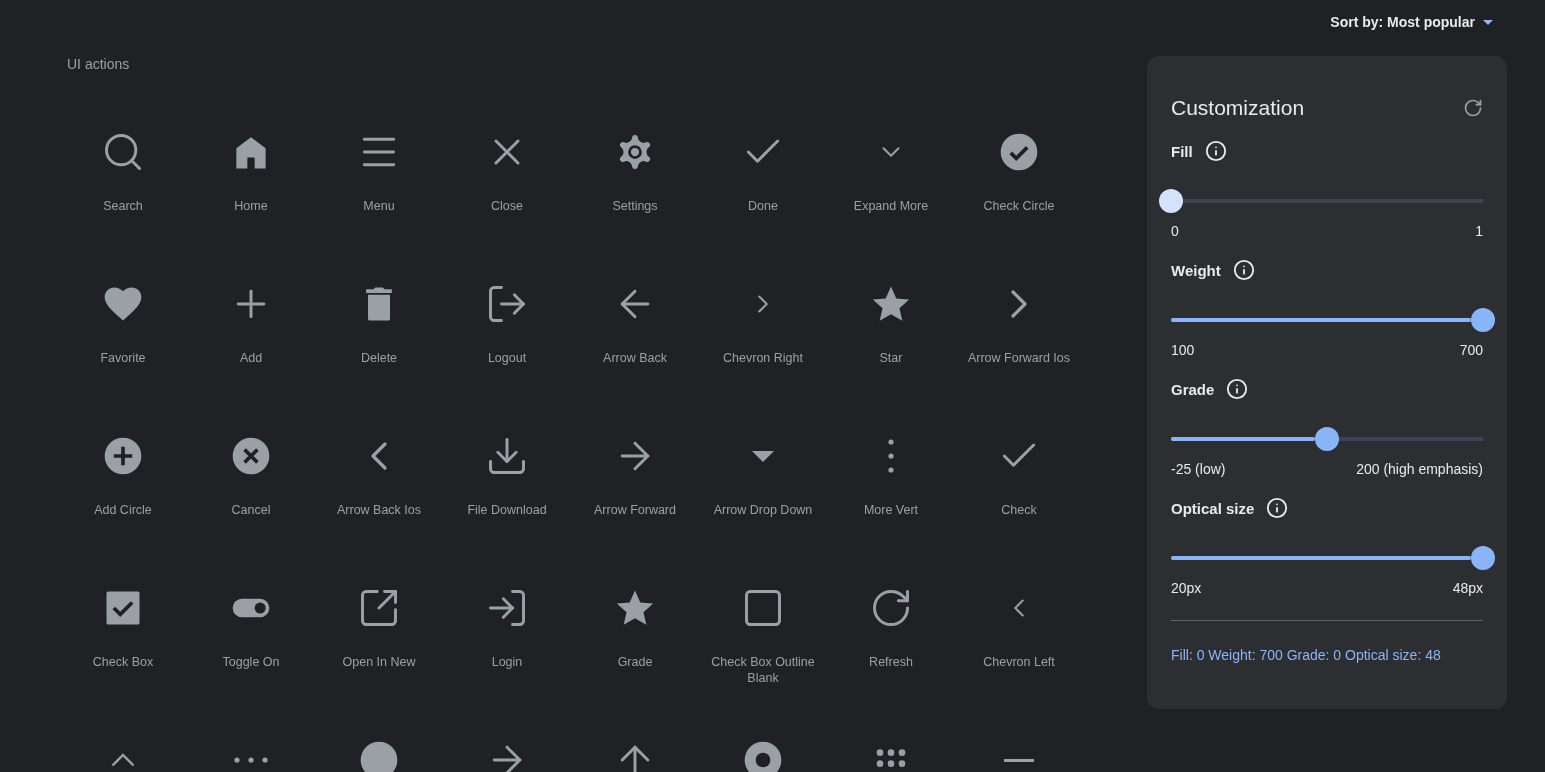  Describe the element at coordinates (1471, 350) in the screenshot. I see `slider-max: 700` at that location.